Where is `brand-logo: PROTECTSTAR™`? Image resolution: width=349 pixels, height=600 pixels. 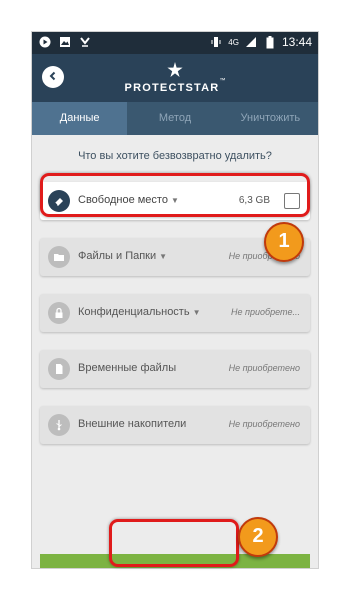
brand-logo: PROTECTSTAR™ is located at coordinates (175, 79).